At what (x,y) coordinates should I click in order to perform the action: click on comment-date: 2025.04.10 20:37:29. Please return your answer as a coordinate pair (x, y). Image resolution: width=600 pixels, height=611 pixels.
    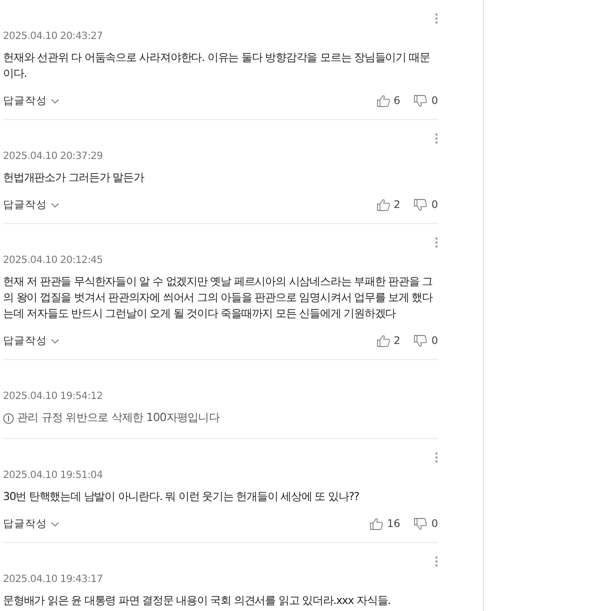
    Looking at the image, I should click on (53, 157).